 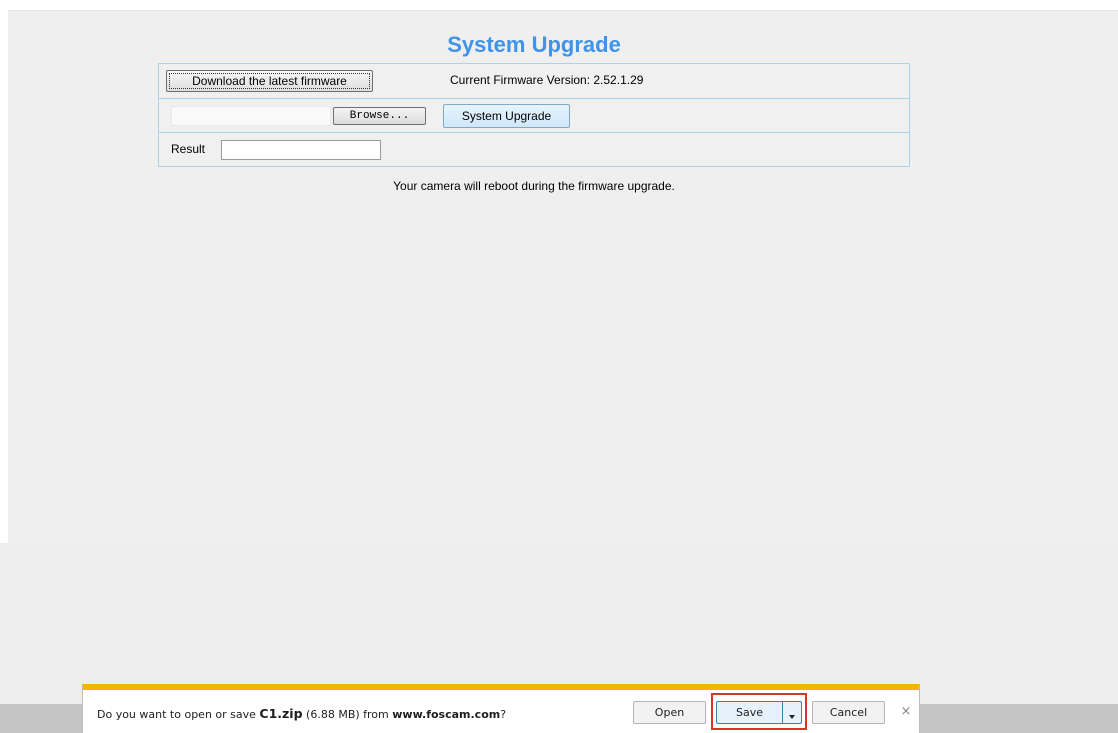 What do you see at coordinates (749, 712) in the screenshot?
I see `save-button: Save` at bounding box center [749, 712].